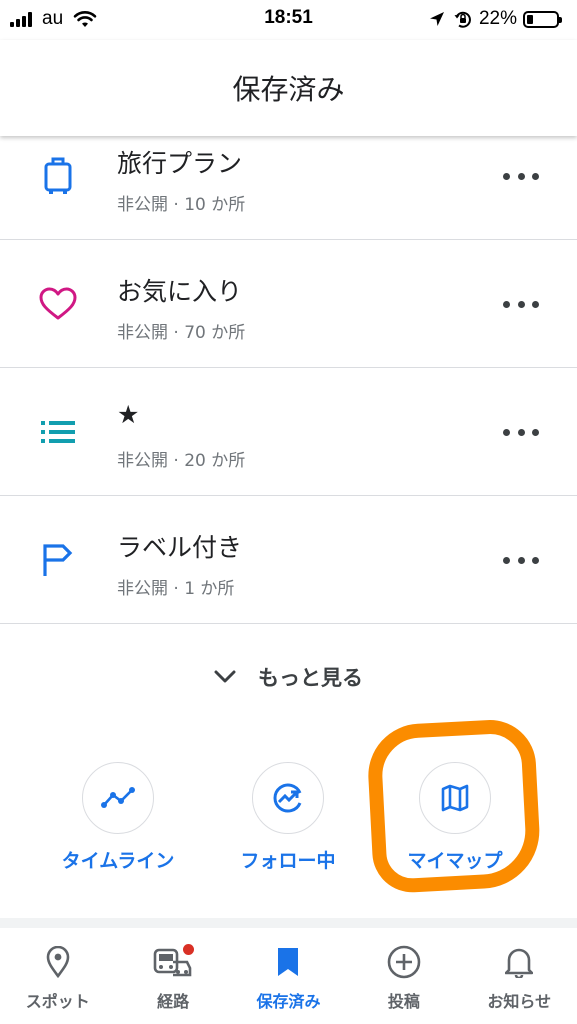  What do you see at coordinates (288, 861) in the screenshot?
I see `following-label: フォロー中` at bounding box center [288, 861].